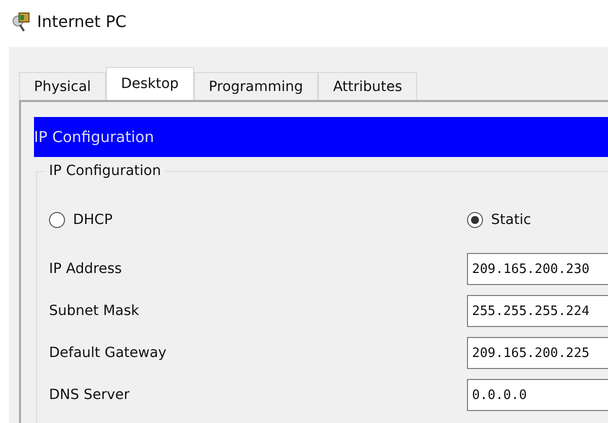 The width and height of the screenshot is (608, 423). What do you see at coordinates (108, 353) in the screenshot?
I see `field-label: Default Gateway` at bounding box center [108, 353].